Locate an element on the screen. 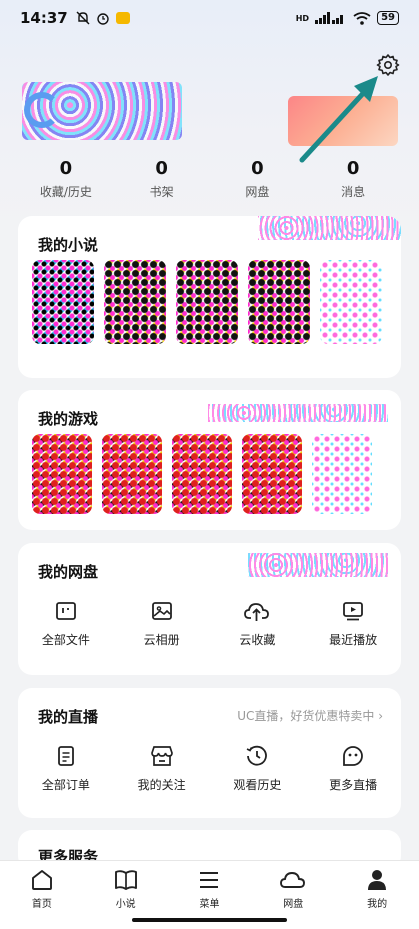 The width and height of the screenshot is (419, 929). novel-list is located at coordinates (207, 302).